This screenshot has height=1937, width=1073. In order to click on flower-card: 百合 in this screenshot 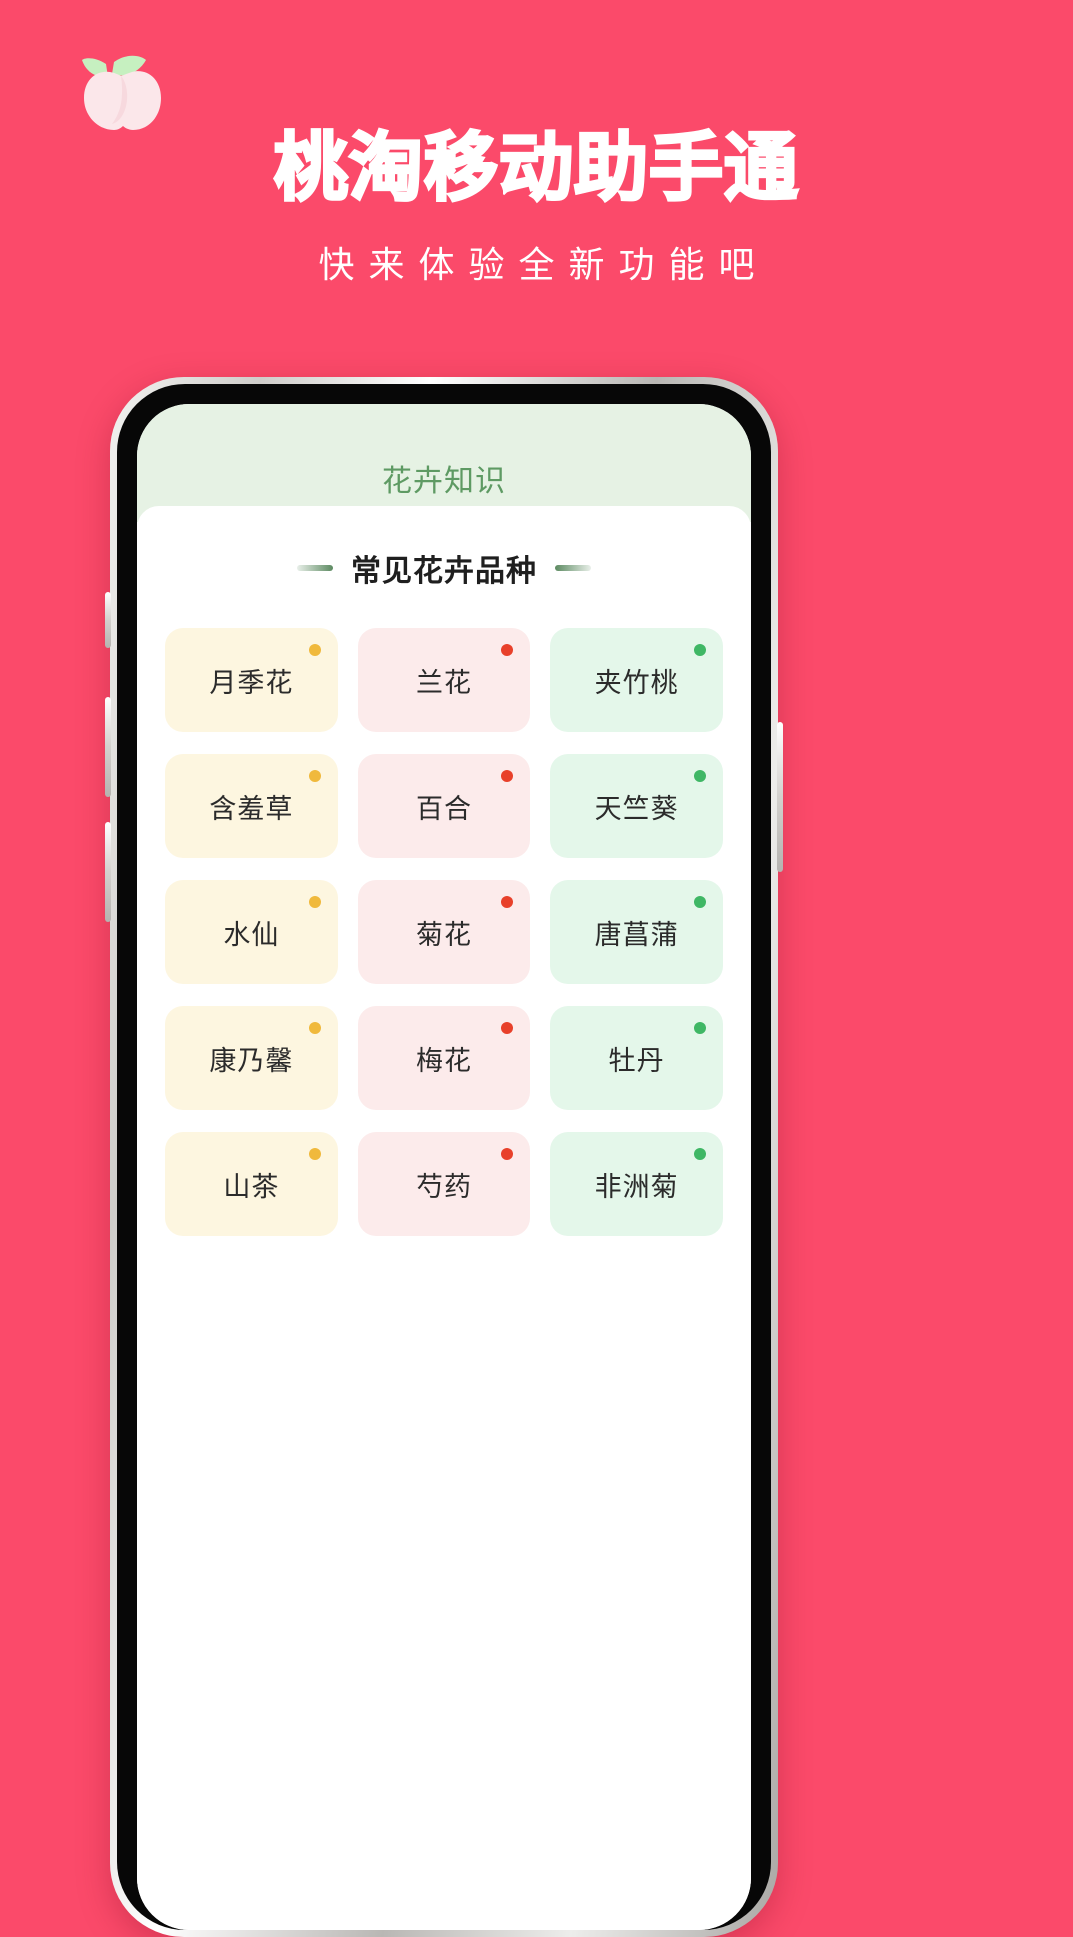, I will do `click(444, 806)`.